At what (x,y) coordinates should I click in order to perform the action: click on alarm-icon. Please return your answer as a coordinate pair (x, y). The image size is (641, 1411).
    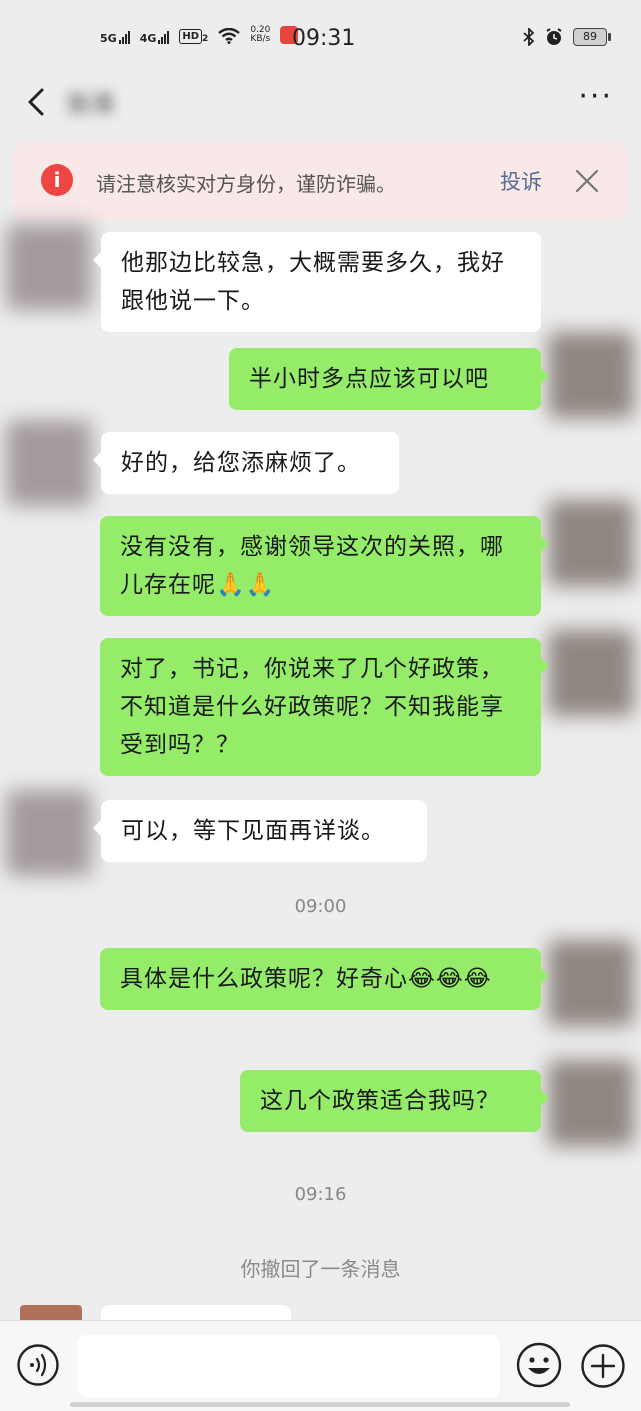
    Looking at the image, I should click on (554, 36).